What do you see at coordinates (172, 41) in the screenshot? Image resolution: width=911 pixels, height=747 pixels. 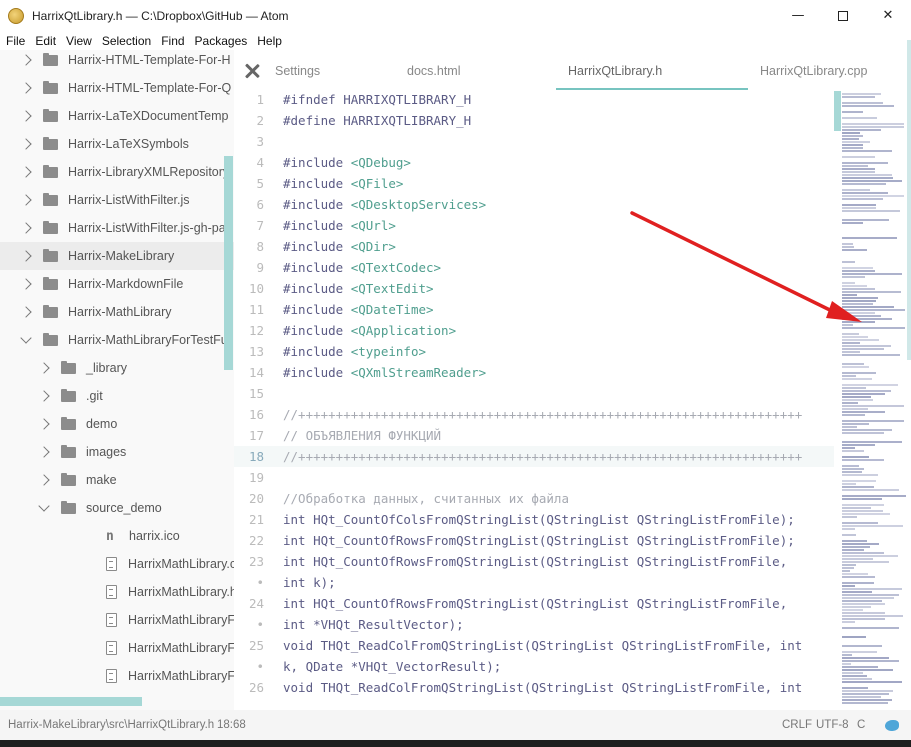 I see `menu-find: Find` at bounding box center [172, 41].